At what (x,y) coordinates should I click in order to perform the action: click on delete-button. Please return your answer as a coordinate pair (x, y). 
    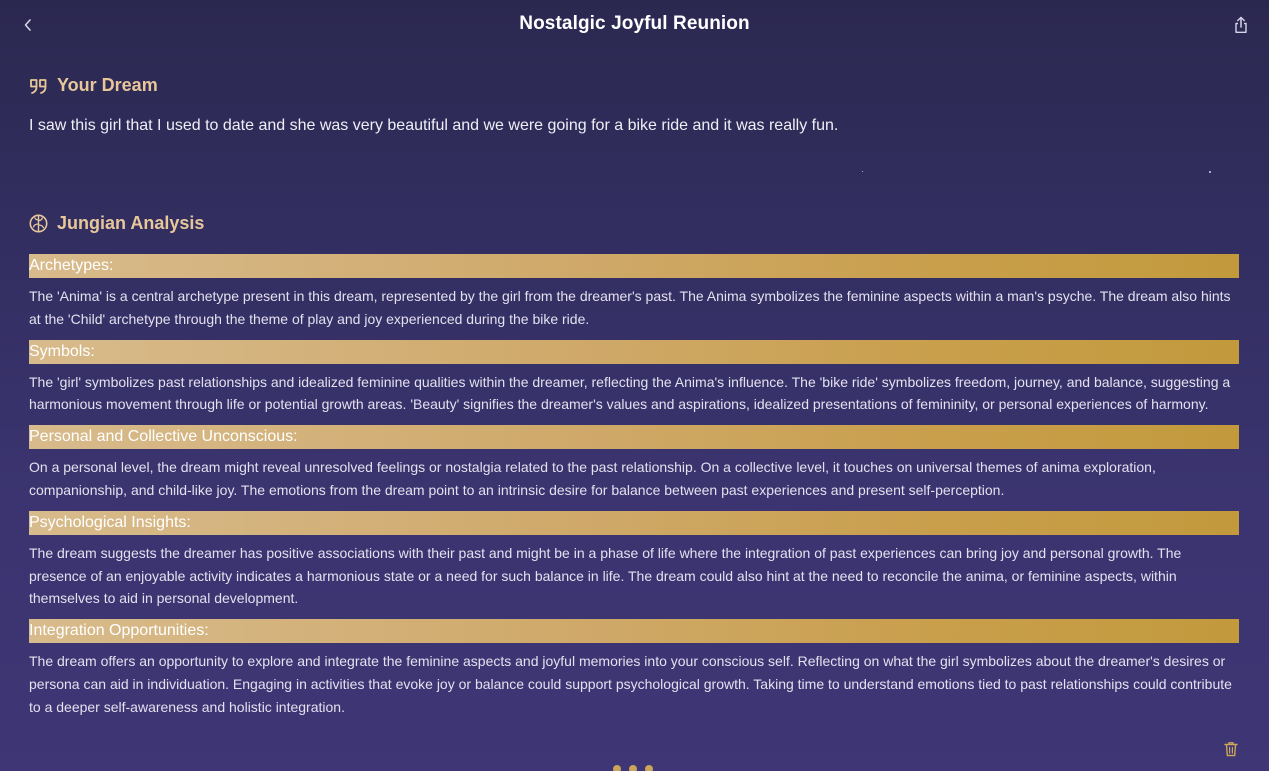
    Looking at the image, I should click on (1231, 749).